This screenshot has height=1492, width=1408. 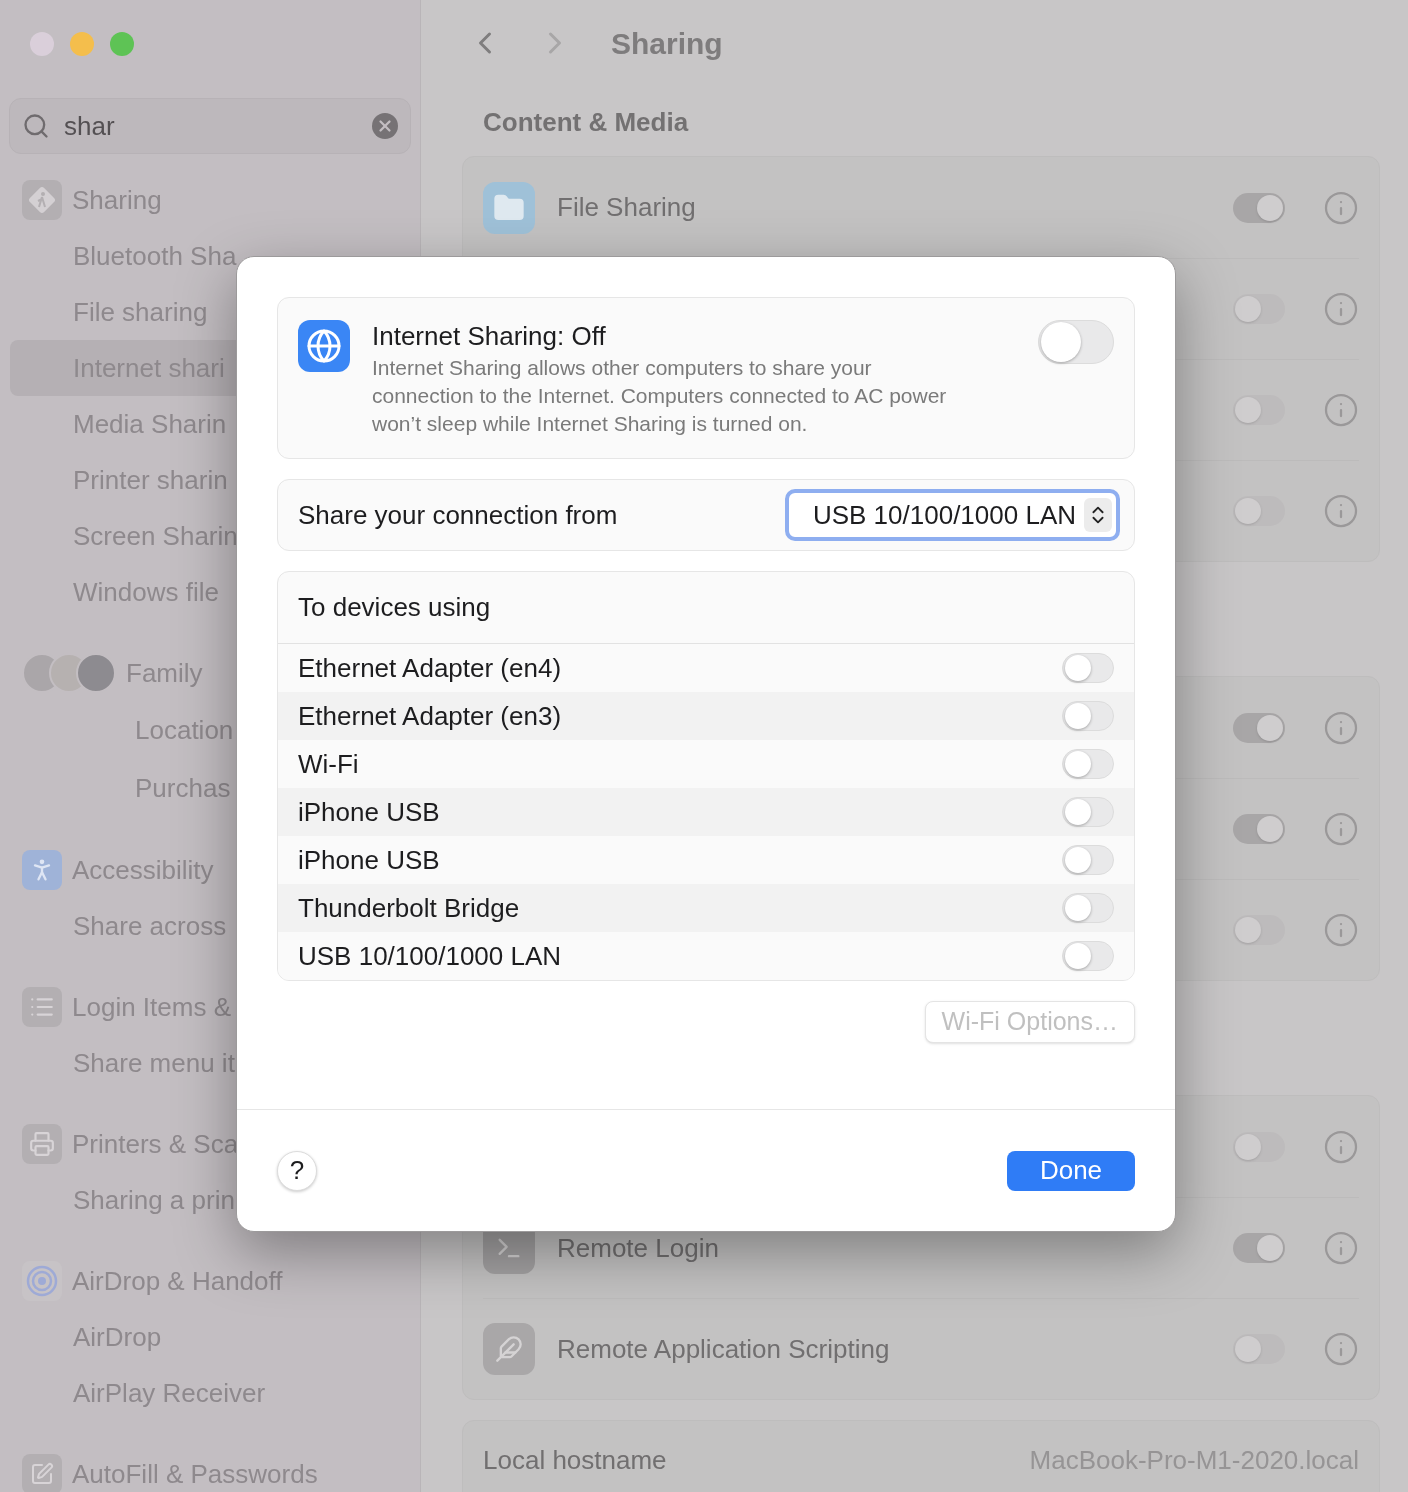 I want to click on setting-label: Remote Login, so click(x=638, y=1248).